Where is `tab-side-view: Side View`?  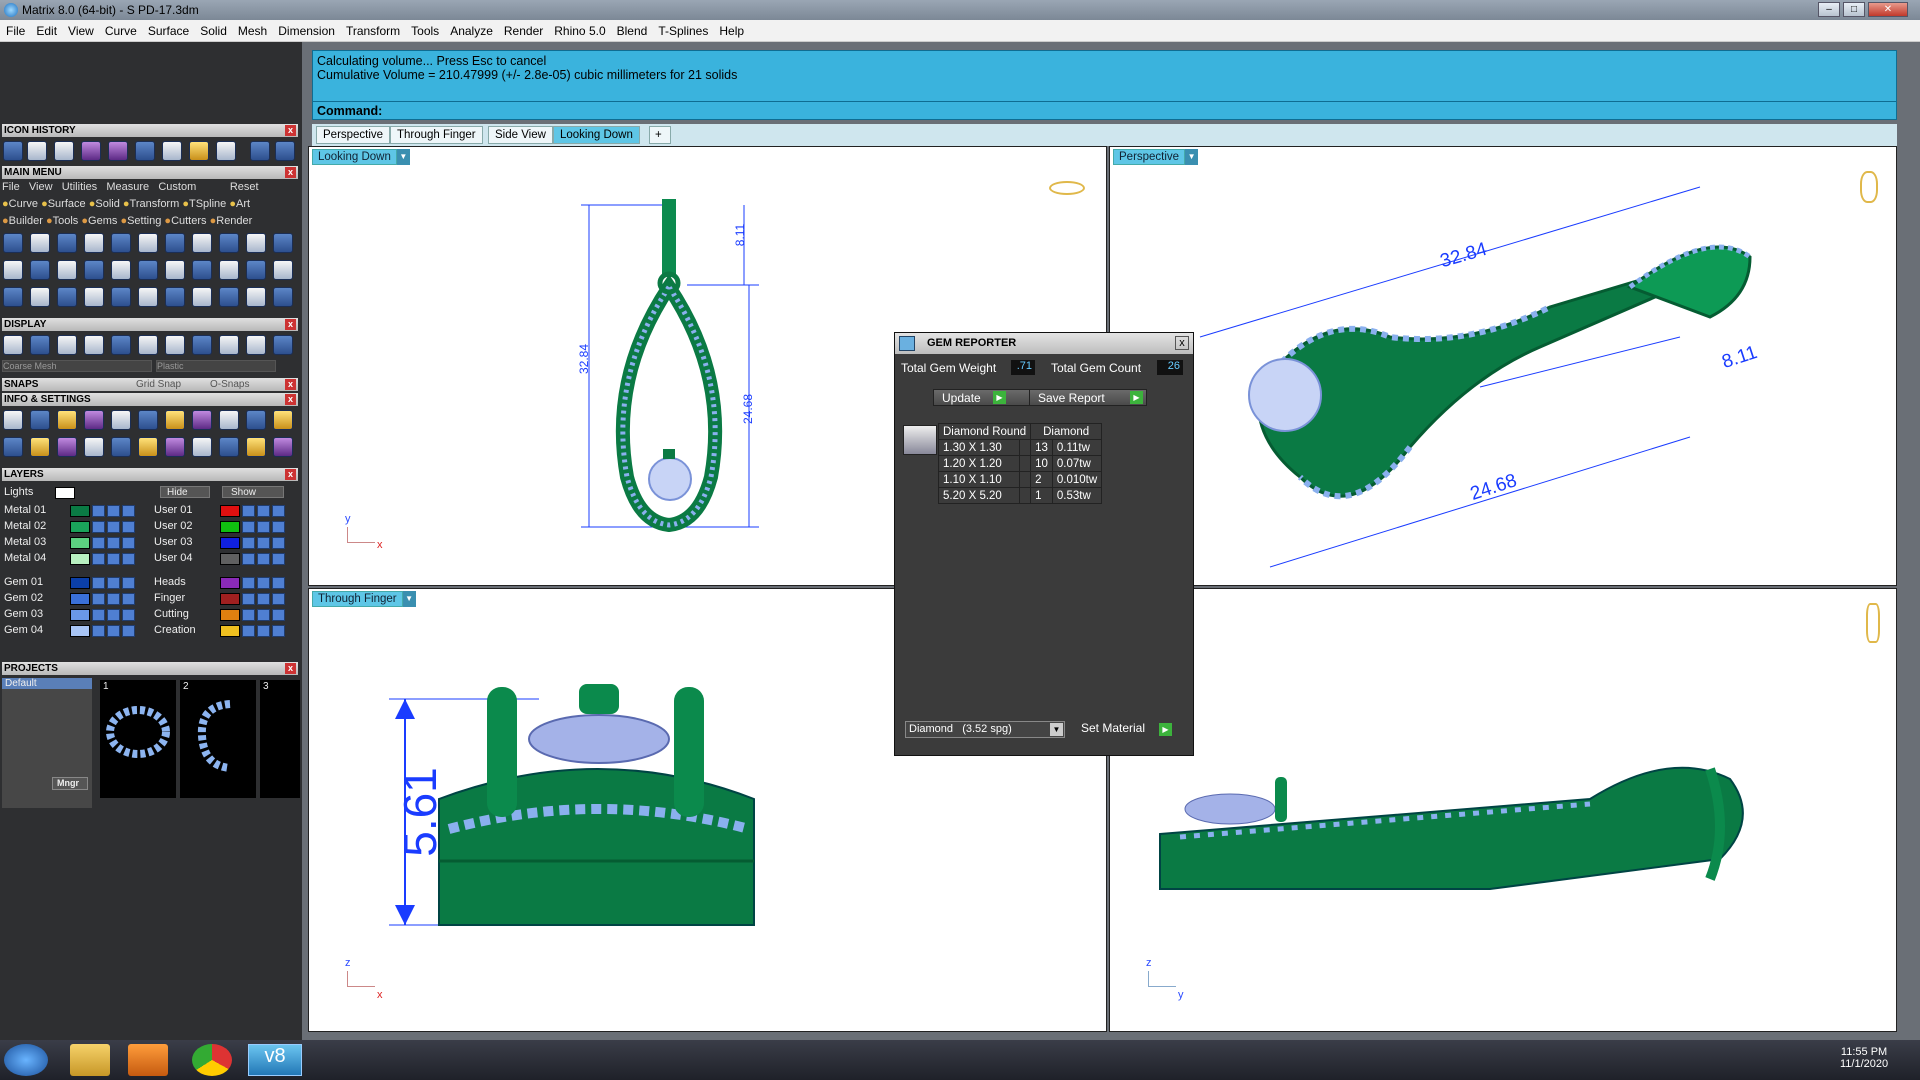 tab-side-view: Side View is located at coordinates (520, 135).